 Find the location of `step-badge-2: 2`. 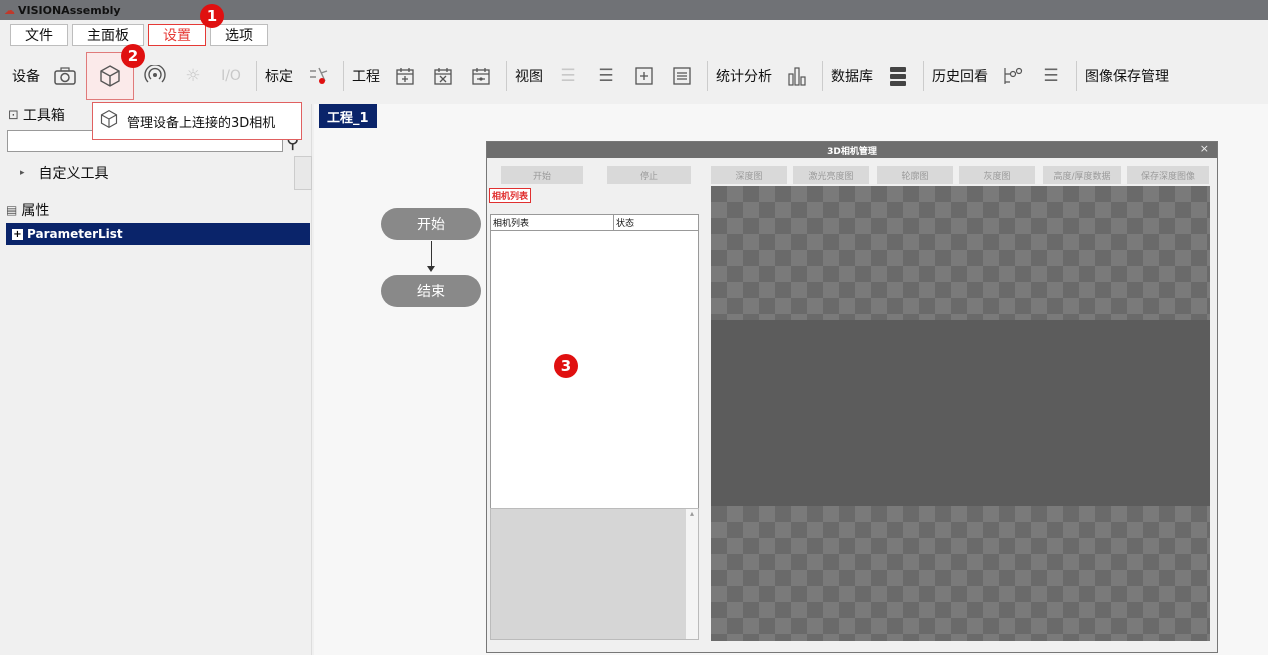

step-badge-2: 2 is located at coordinates (133, 56).